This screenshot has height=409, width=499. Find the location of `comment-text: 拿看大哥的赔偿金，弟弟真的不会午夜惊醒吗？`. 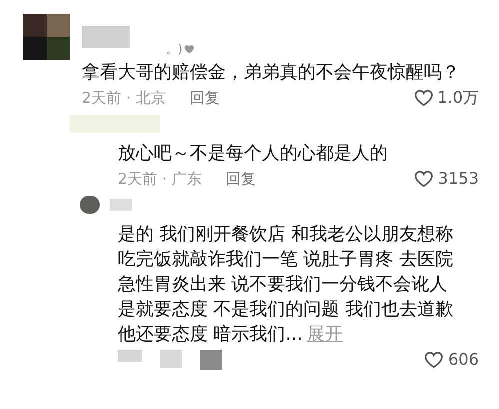

comment-text: 拿看大哥的赔偿金，弟弟真的不会午夜惊醒吗？ is located at coordinates (271, 72).